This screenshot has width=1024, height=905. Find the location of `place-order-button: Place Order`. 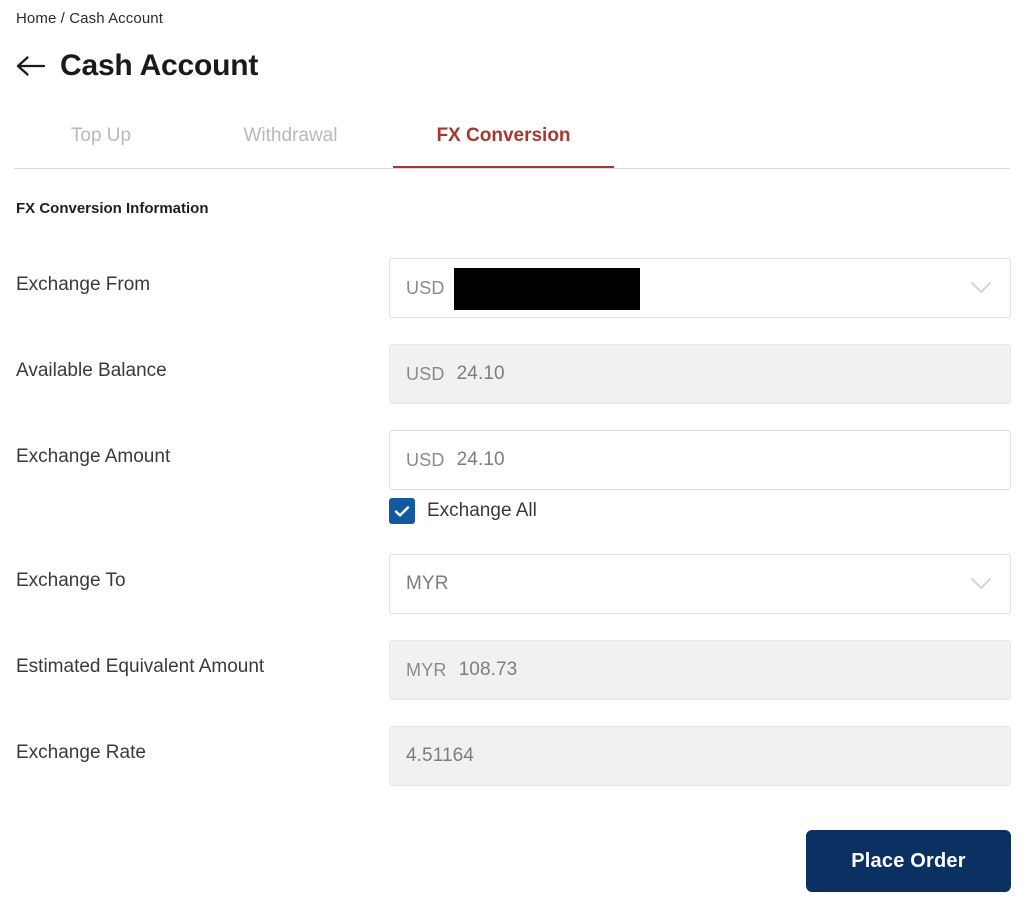

place-order-button: Place Order is located at coordinates (908, 861).